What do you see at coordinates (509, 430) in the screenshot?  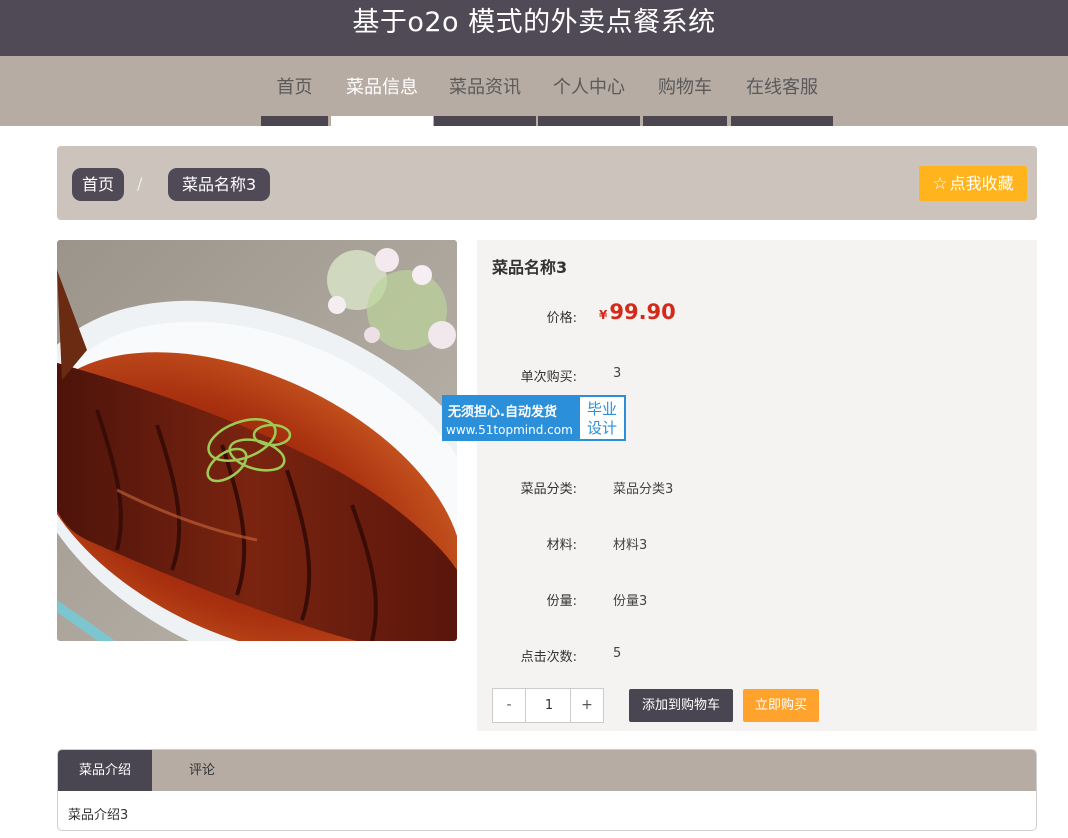 I see `watermark-line2: www.51topmind.com` at bounding box center [509, 430].